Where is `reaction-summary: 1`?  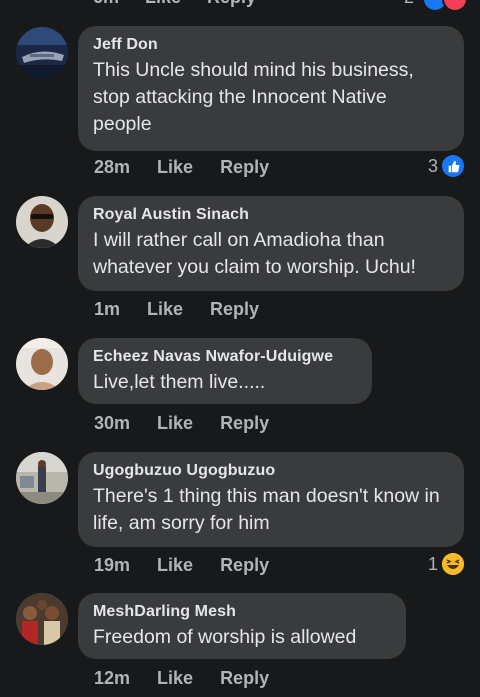 reaction-summary: 1 is located at coordinates (446, 564).